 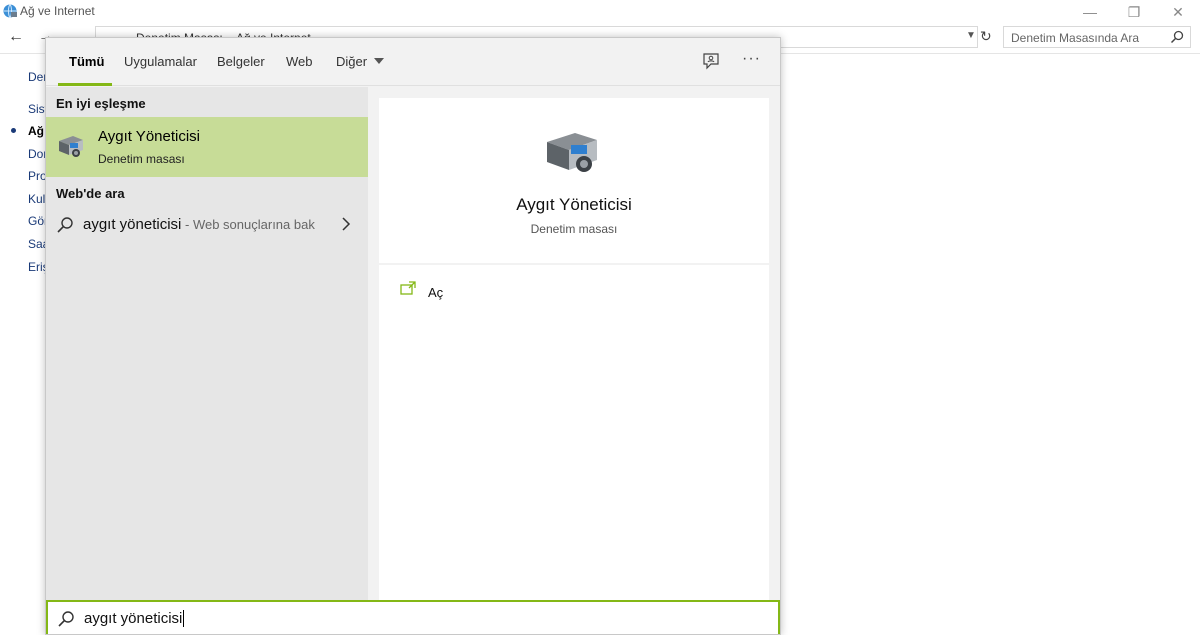 I want to click on control-panel-search-input: Denetim Masasında Ara, so click(x=1097, y=37).